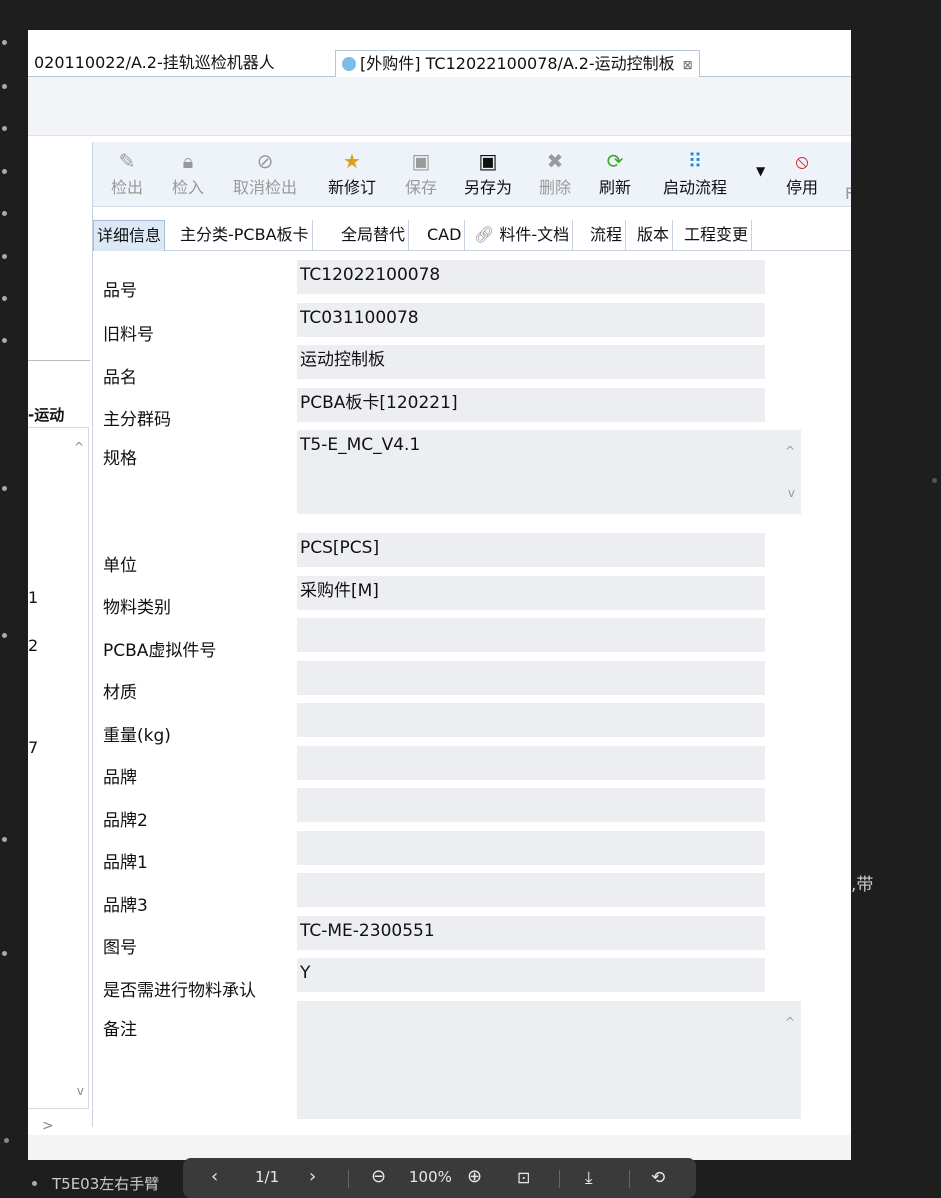 Image resolution: width=941 pixels, height=1198 pixels. Describe the element at coordinates (695, 174) in the screenshot. I see `start-workflow-button: ⠿ 启动流程` at that location.